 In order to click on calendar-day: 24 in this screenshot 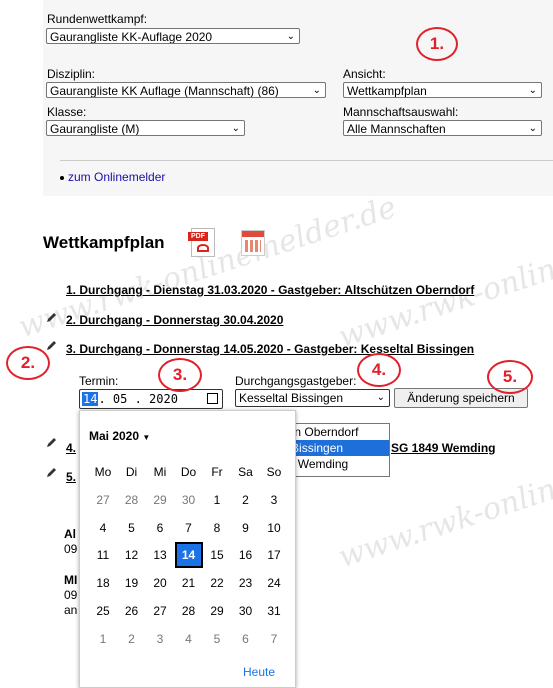, I will do `click(274, 583)`.